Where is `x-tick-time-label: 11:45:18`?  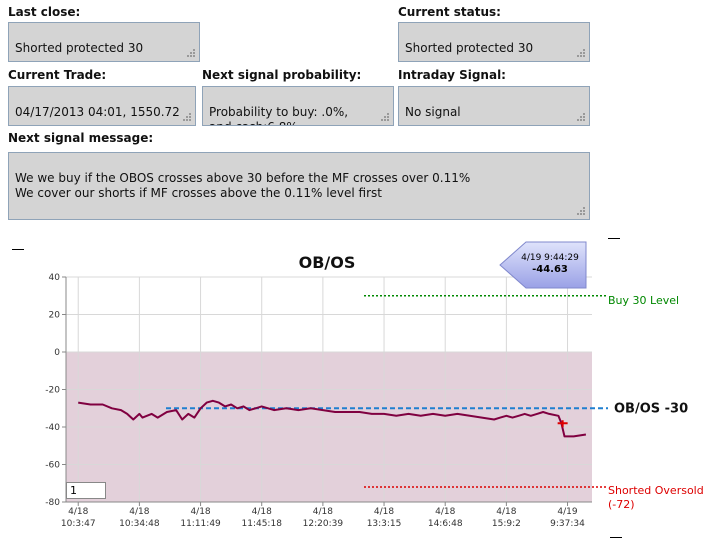 x-tick-time-label: 11:45:18 is located at coordinates (262, 524).